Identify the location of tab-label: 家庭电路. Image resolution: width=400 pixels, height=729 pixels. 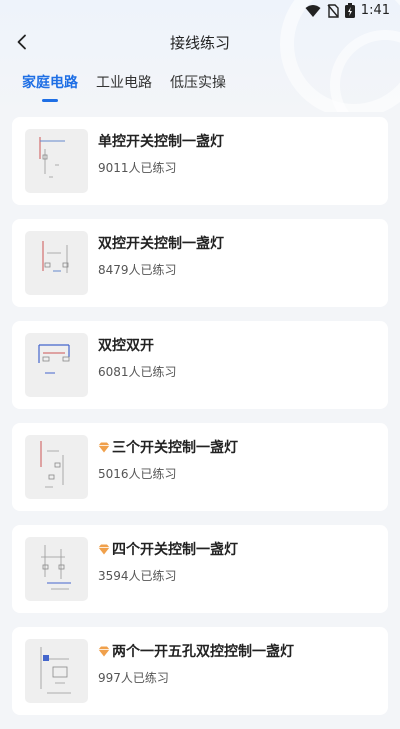
(50, 83).